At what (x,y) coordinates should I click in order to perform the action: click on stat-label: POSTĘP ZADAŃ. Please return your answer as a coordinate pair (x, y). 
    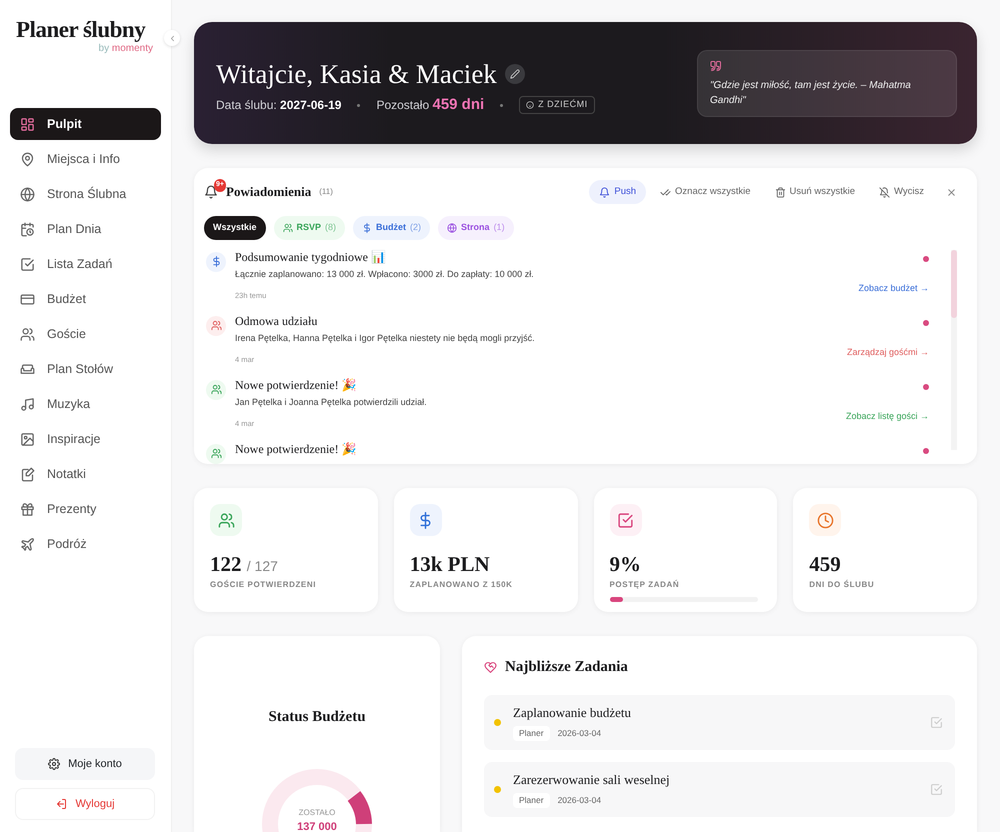
    Looking at the image, I should click on (645, 585).